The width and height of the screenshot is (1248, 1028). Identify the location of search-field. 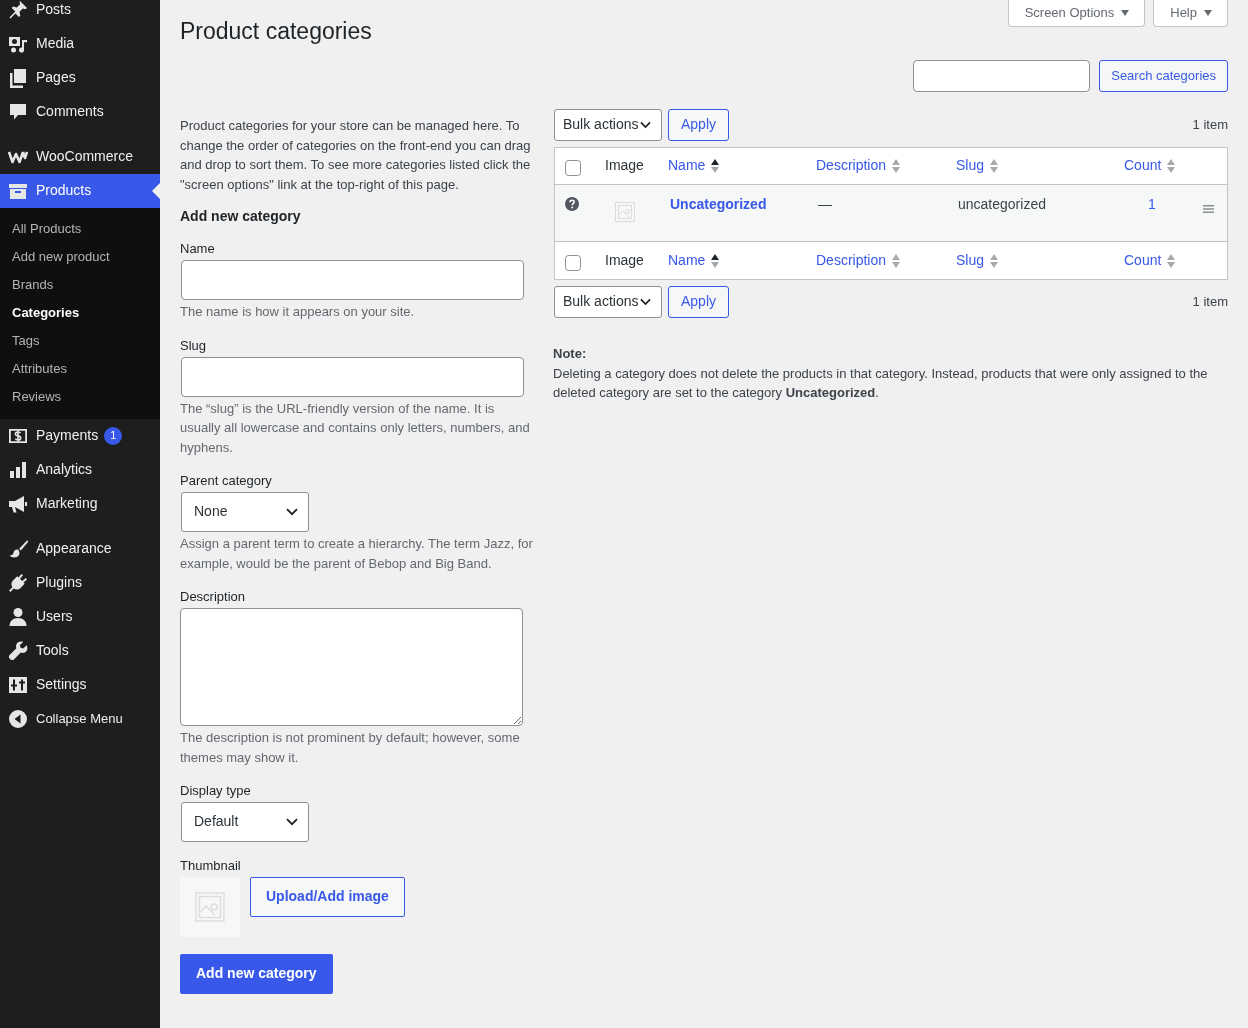
(1002, 76).